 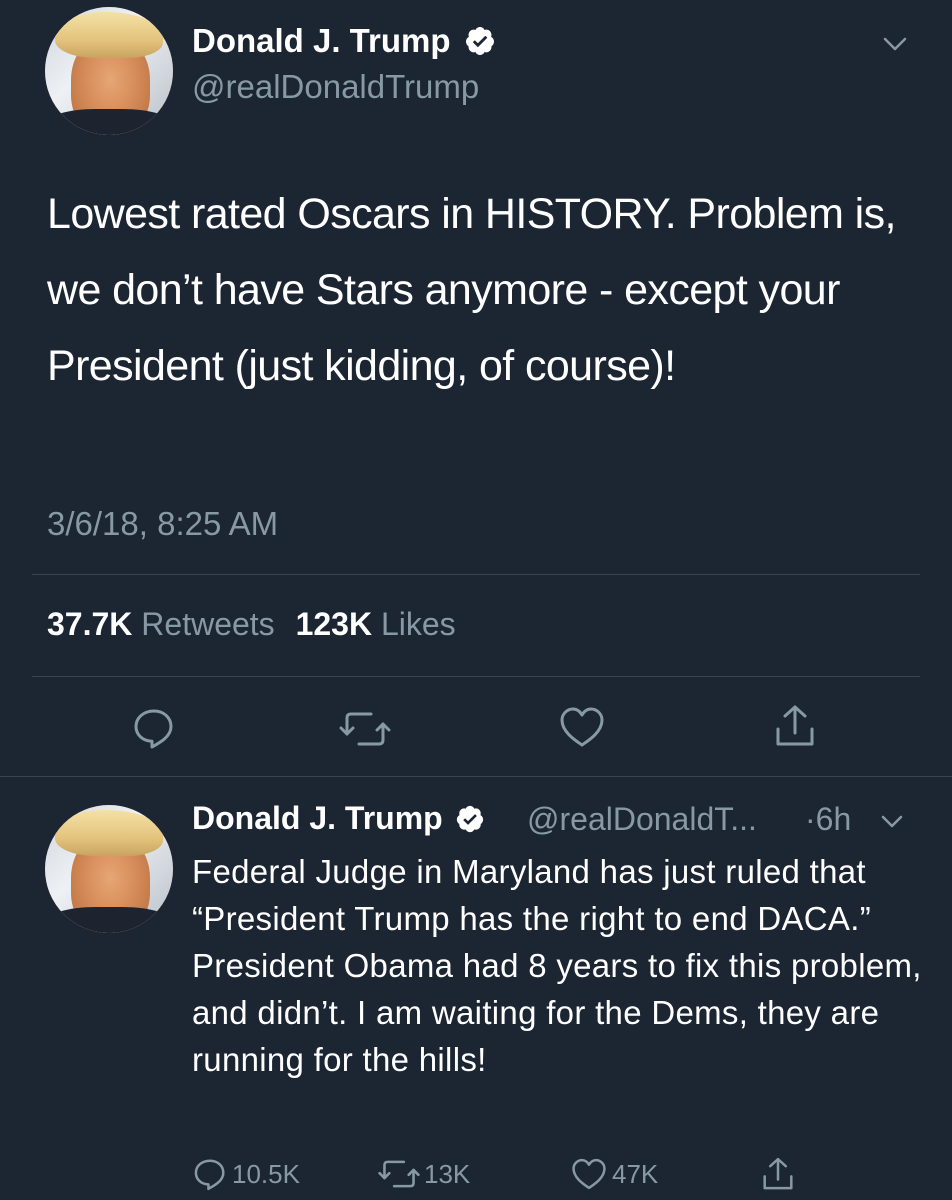 I want to click on like-button, so click(x=582, y=729).